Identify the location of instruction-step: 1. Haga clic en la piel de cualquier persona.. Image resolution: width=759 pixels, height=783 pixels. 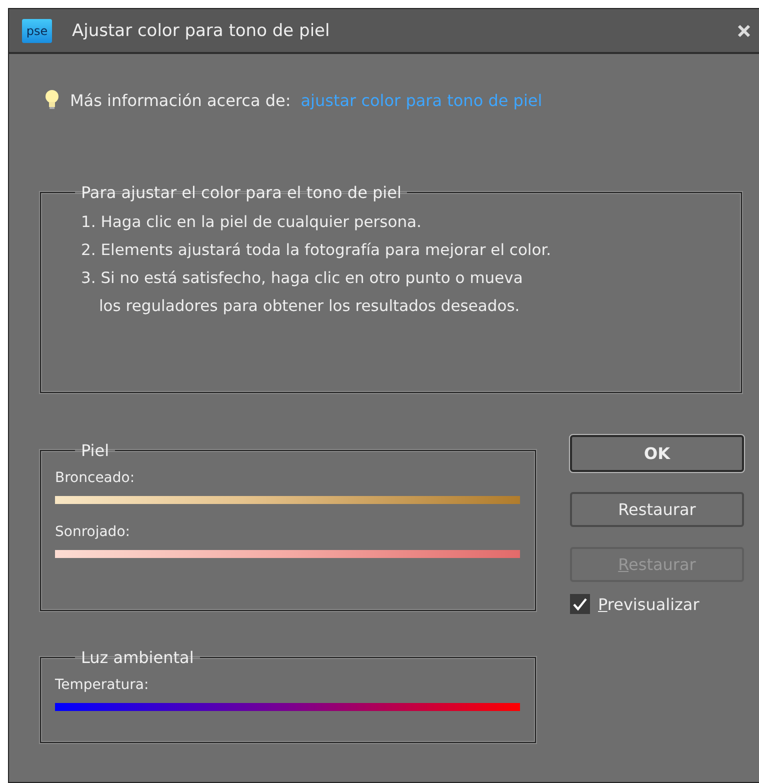
(404, 222).